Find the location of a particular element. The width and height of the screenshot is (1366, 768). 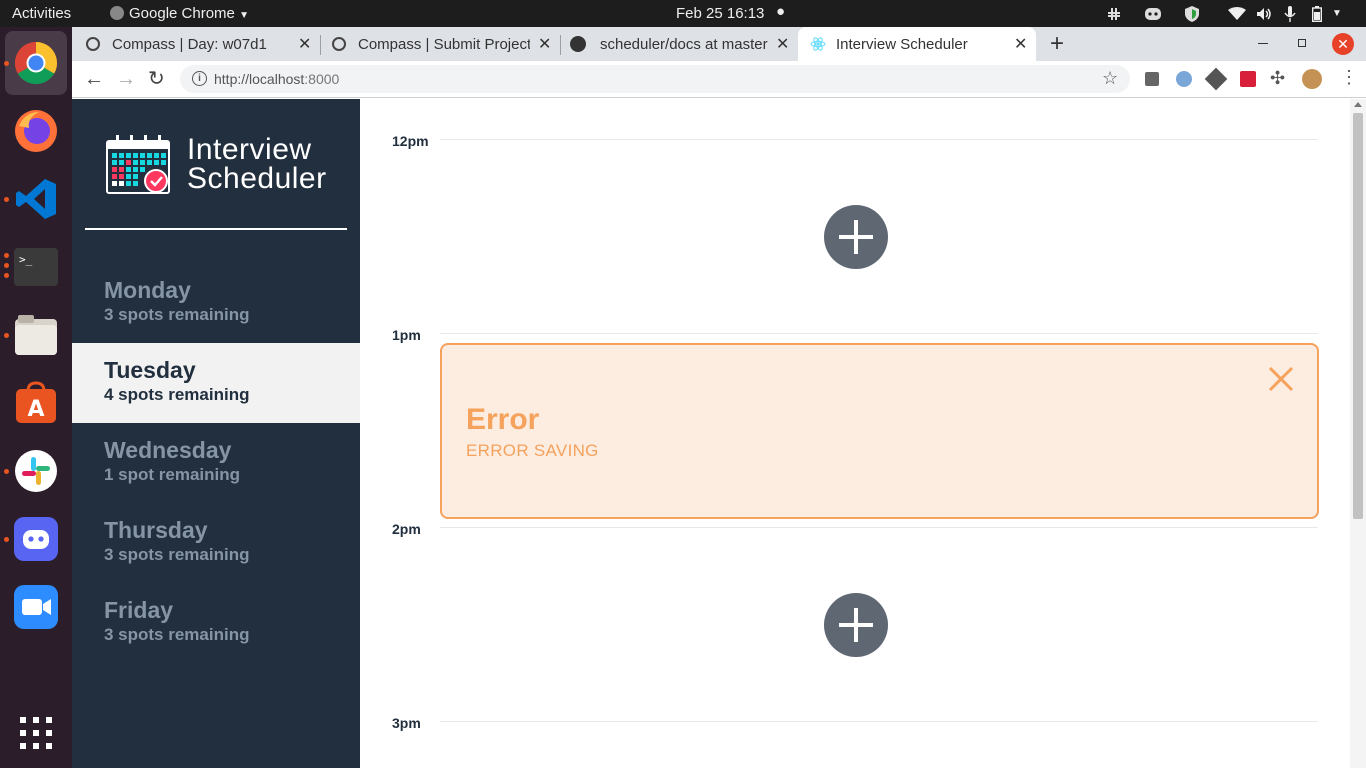

slack-launcher is located at coordinates (36, 471).